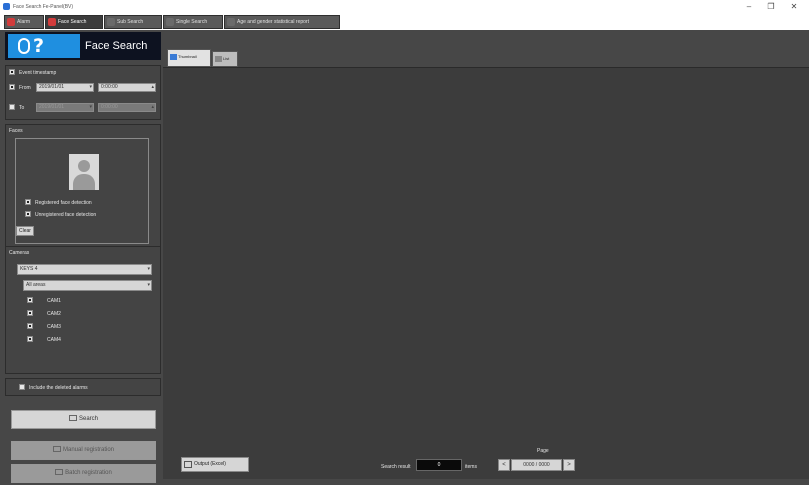 This screenshot has height=485, width=809. What do you see at coordinates (24, 46) in the screenshot?
I see `face-bracket-icon` at bounding box center [24, 46].